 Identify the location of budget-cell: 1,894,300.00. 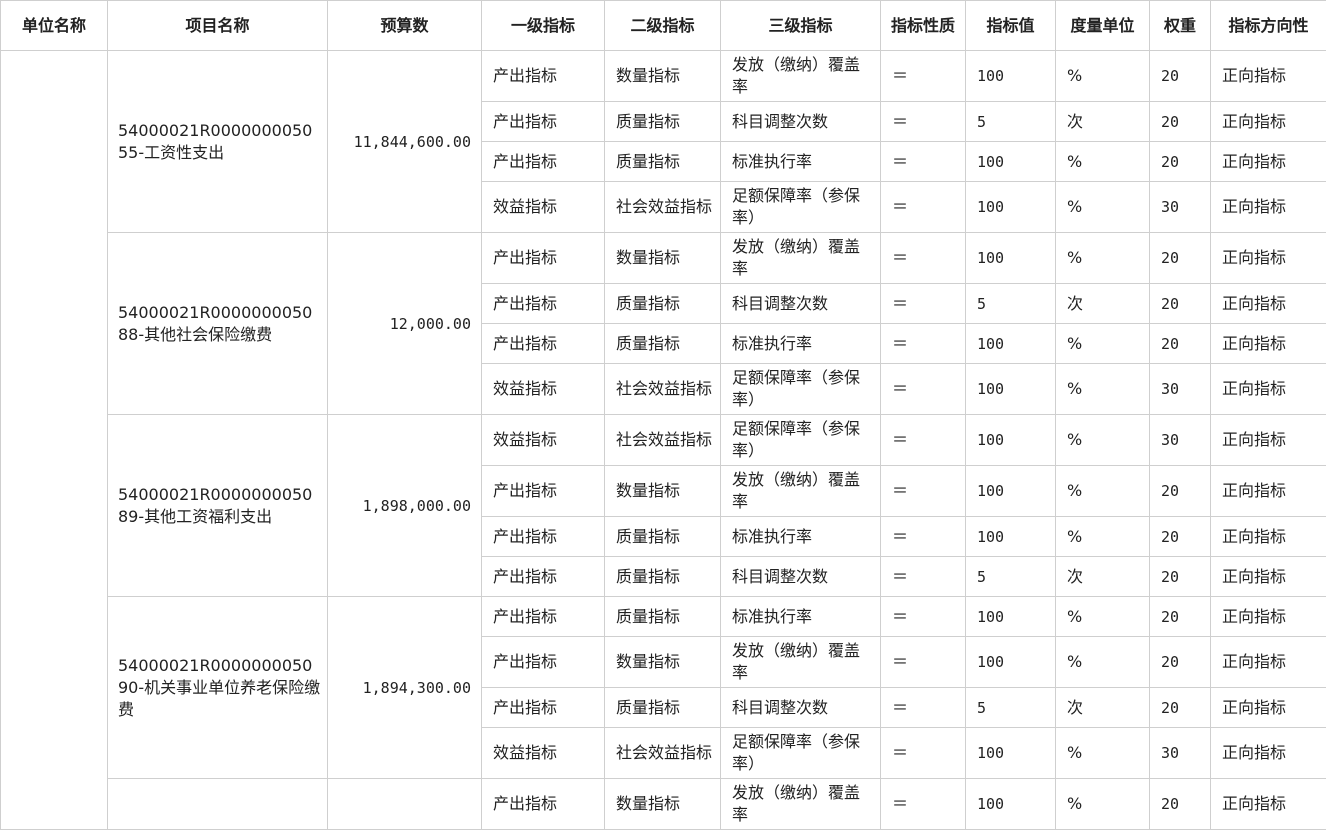
(405, 688).